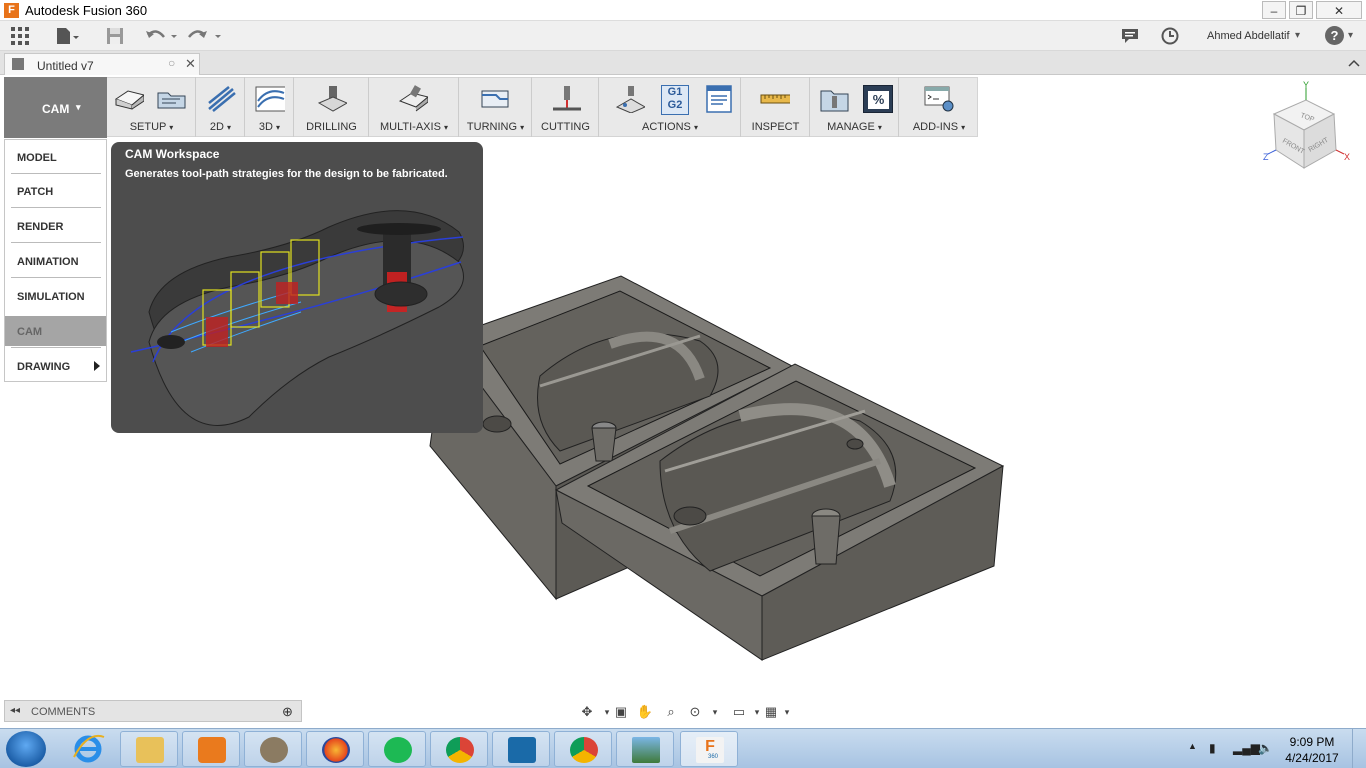 This screenshot has height=768, width=1366. Describe the element at coordinates (1301, 10) in the screenshot. I see `restore-button: ❐` at that location.